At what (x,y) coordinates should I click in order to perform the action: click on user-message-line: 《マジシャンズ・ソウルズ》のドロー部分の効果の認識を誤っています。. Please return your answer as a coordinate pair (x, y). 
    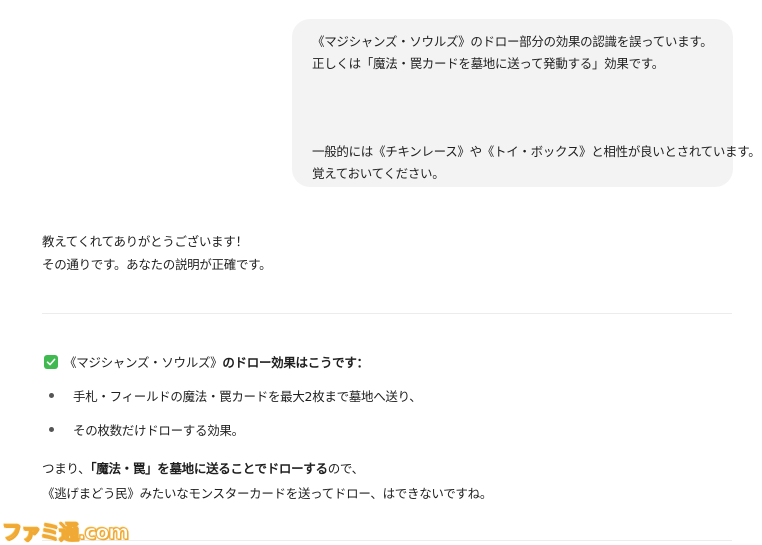
    Looking at the image, I should click on (512, 41).